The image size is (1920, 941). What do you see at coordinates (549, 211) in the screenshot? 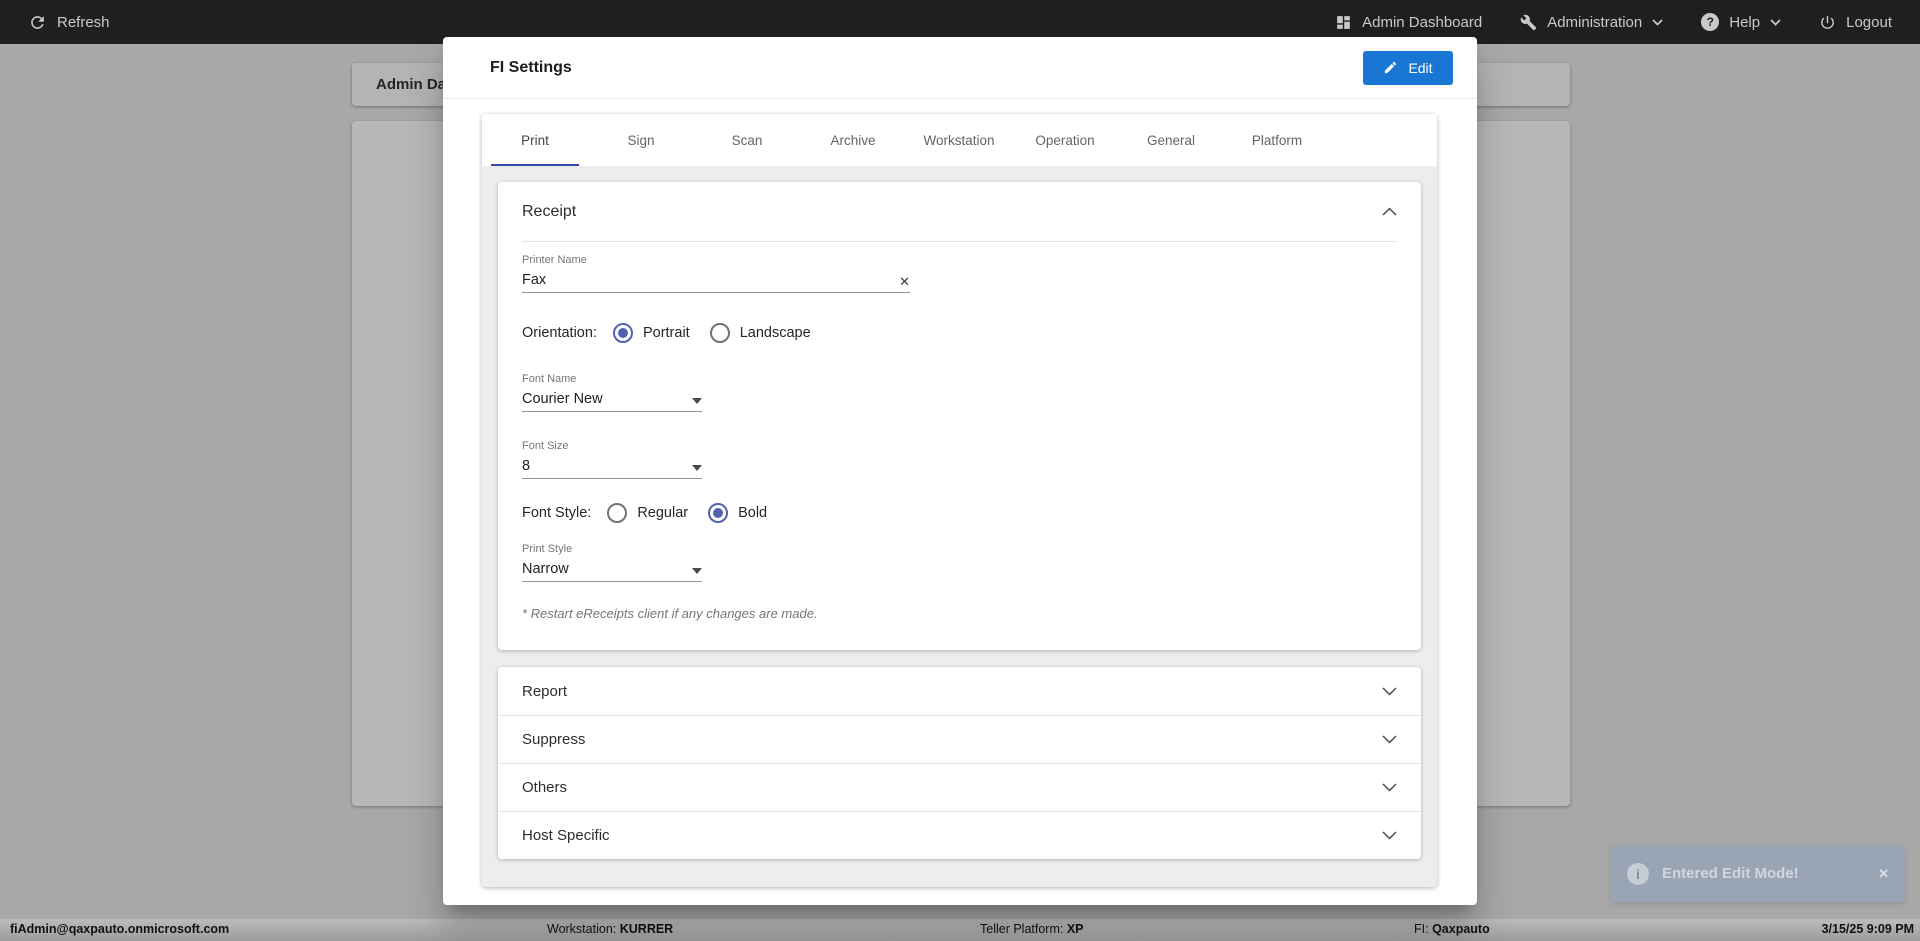
I see `receipt-section-title: Receipt` at bounding box center [549, 211].